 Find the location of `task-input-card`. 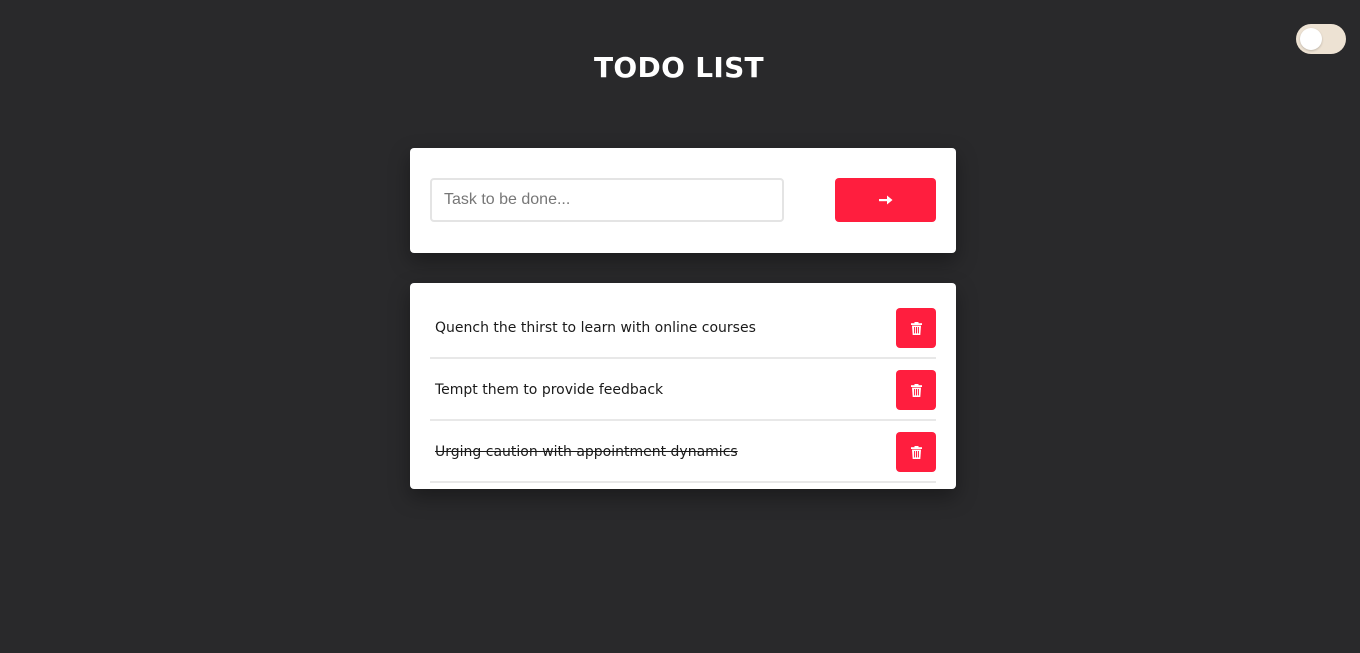

task-input-card is located at coordinates (683, 200).